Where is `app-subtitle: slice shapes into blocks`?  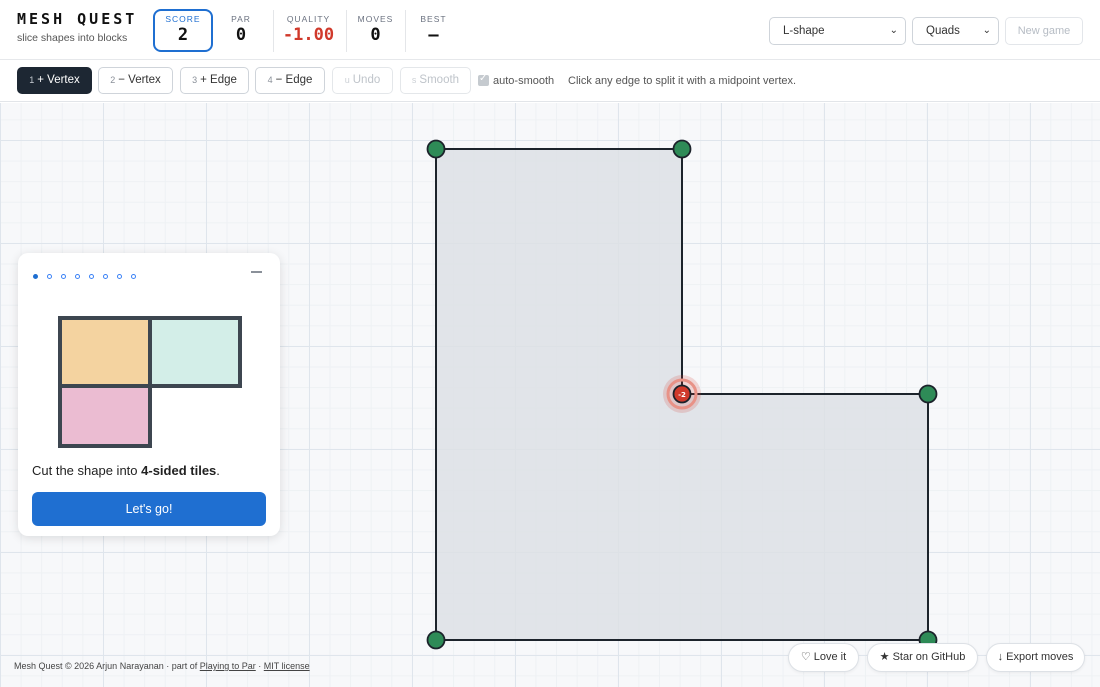 app-subtitle: slice shapes into blocks is located at coordinates (72, 38).